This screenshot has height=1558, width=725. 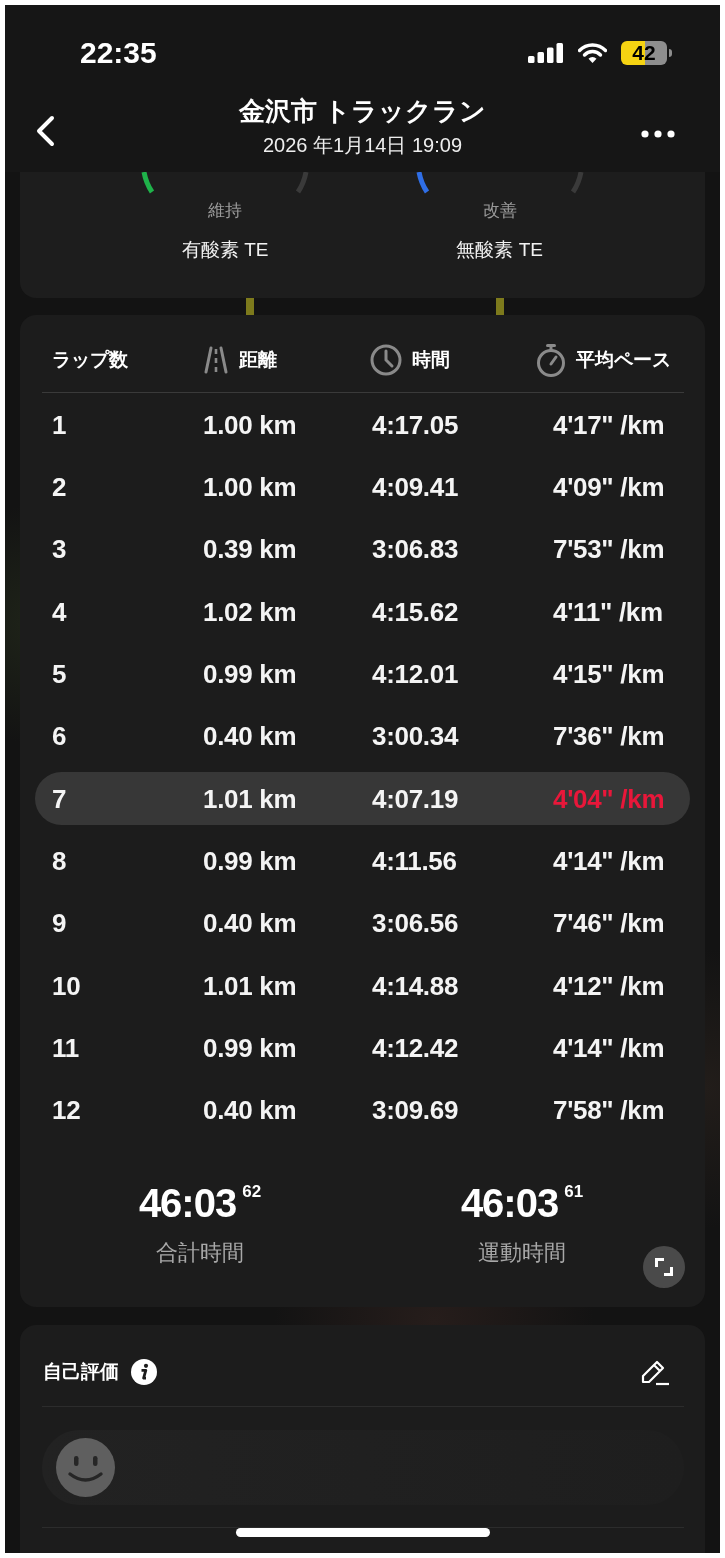 I want to click on effect-rating: 維持, so click(x=225, y=211).